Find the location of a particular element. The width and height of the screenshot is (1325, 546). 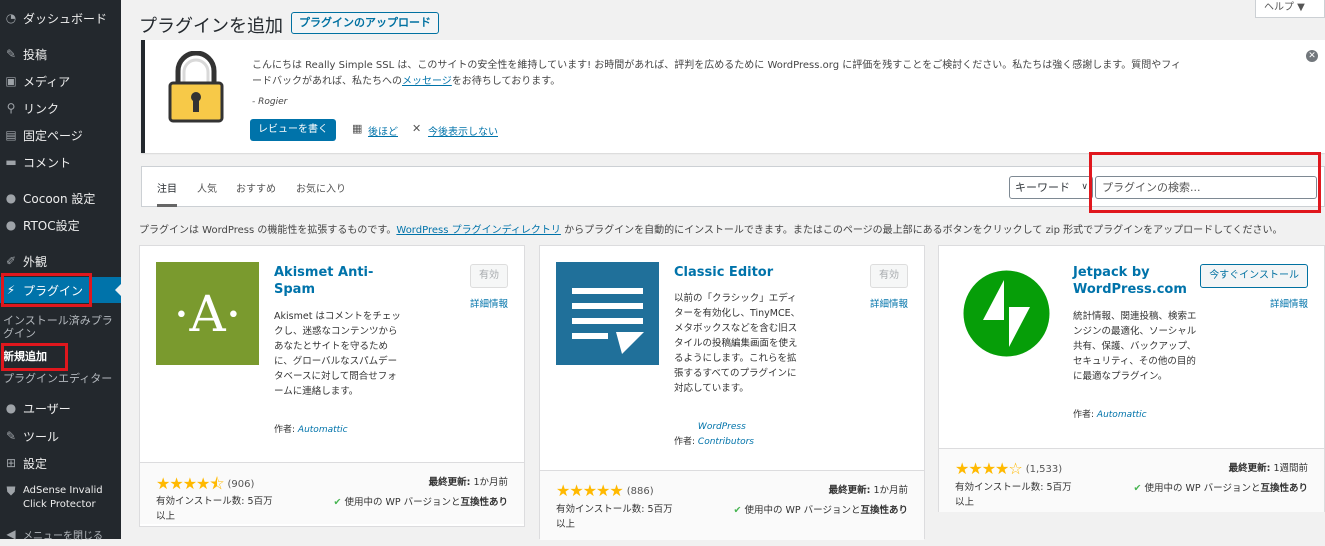

plugin-name: Classic Editor is located at coordinates (739, 272).